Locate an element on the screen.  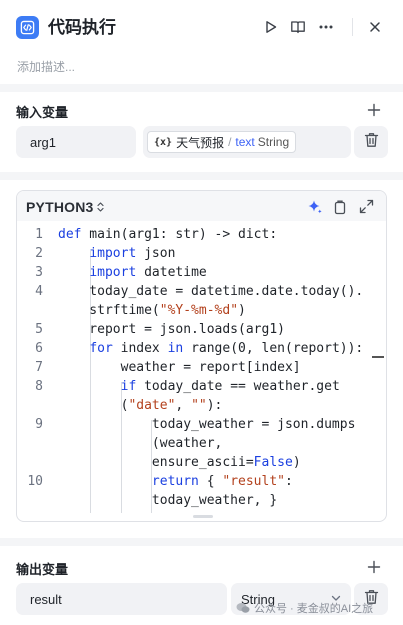
code-text: today_date = datetime.date.today(). is located at coordinates (211, 291).